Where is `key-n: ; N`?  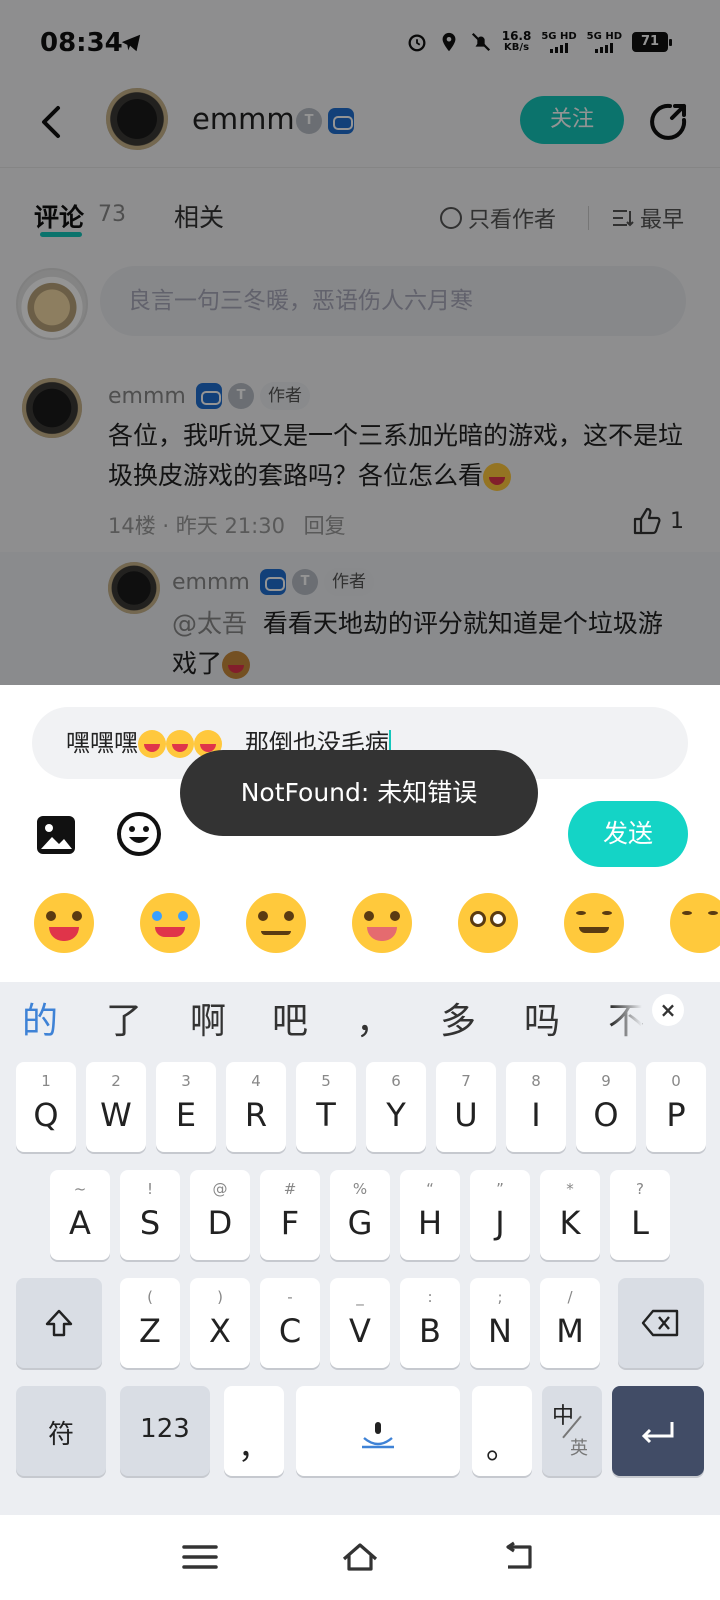 key-n: ; N is located at coordinates (500, 1323).